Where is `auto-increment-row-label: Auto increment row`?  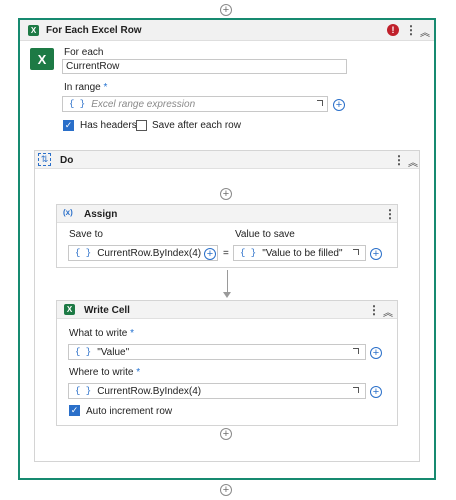 auto-increment-row-label: Auto increment row is located at coordinates (129, 411).